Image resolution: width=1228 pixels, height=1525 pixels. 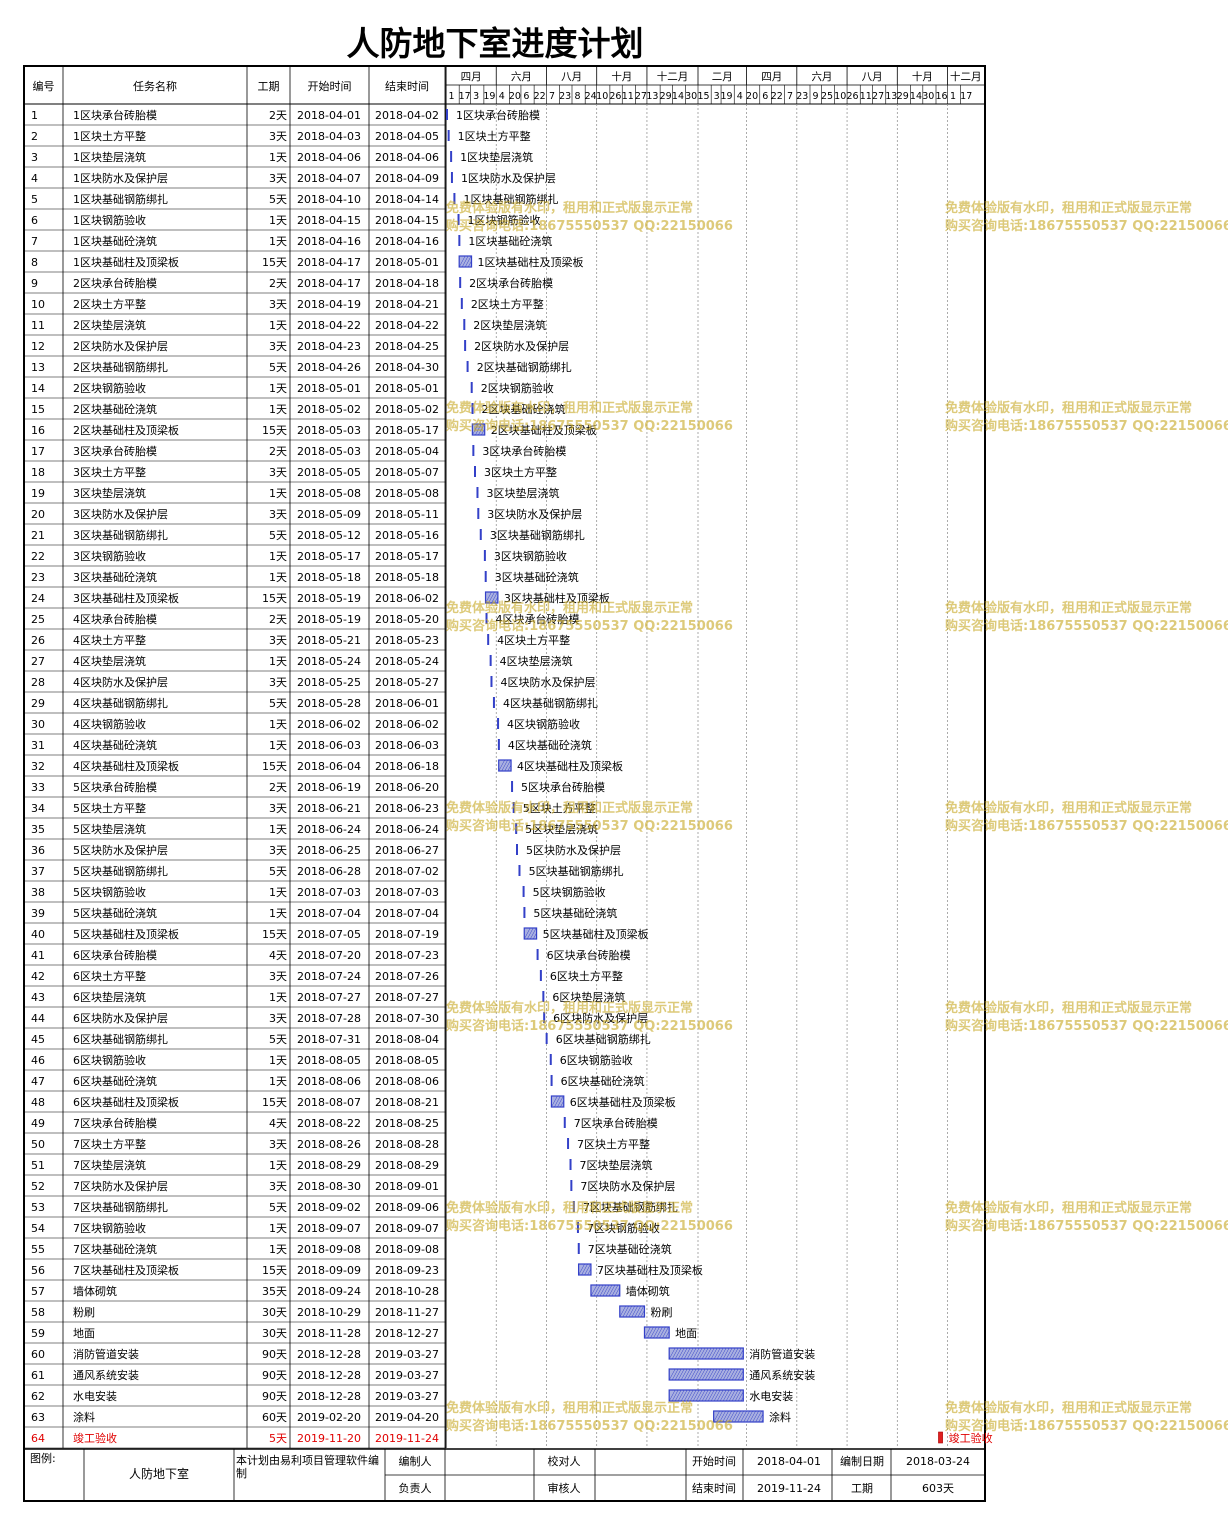 What do you see at coordinates (407, 640) in the screenshot?
I see `task-end: 2018-05-23` at bounding box center [407, 640].